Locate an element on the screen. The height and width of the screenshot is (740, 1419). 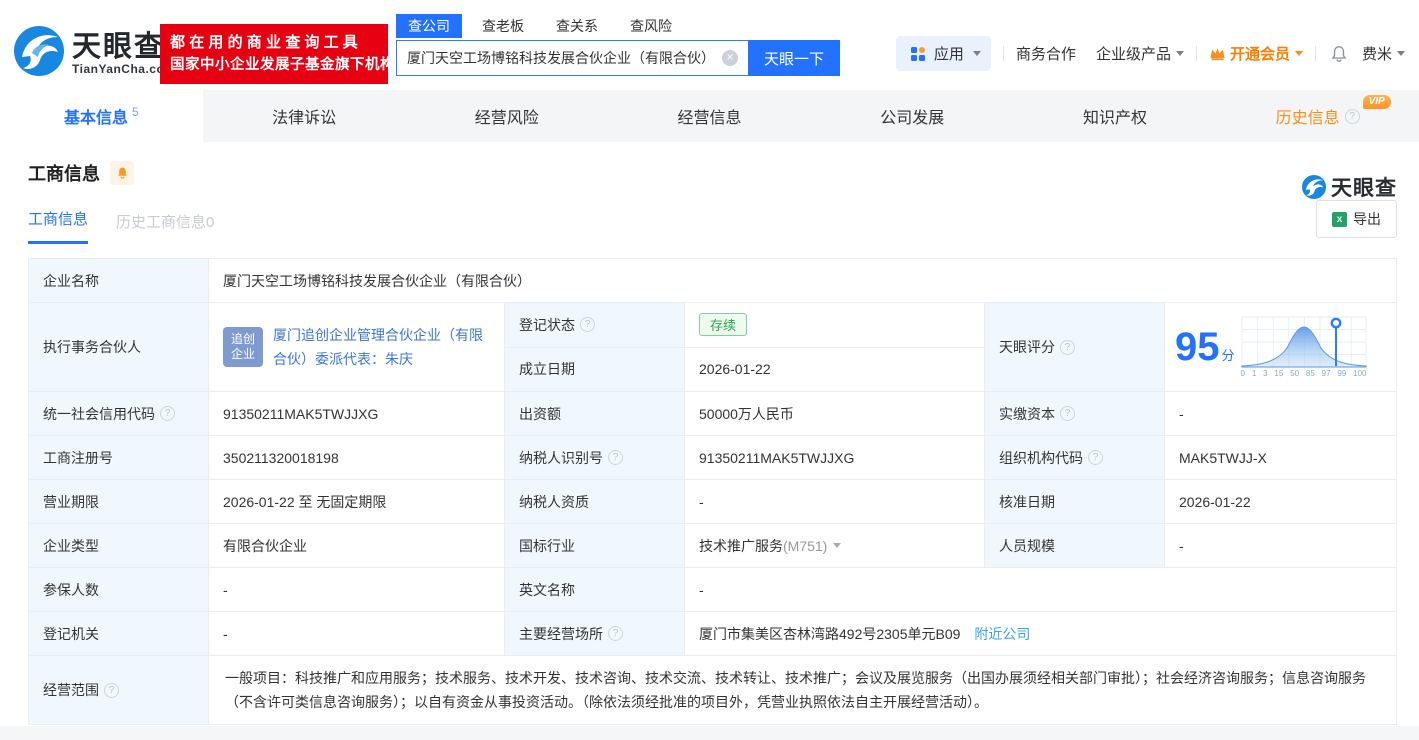
user-name: 费米 is located at coordinates (1376, 54).